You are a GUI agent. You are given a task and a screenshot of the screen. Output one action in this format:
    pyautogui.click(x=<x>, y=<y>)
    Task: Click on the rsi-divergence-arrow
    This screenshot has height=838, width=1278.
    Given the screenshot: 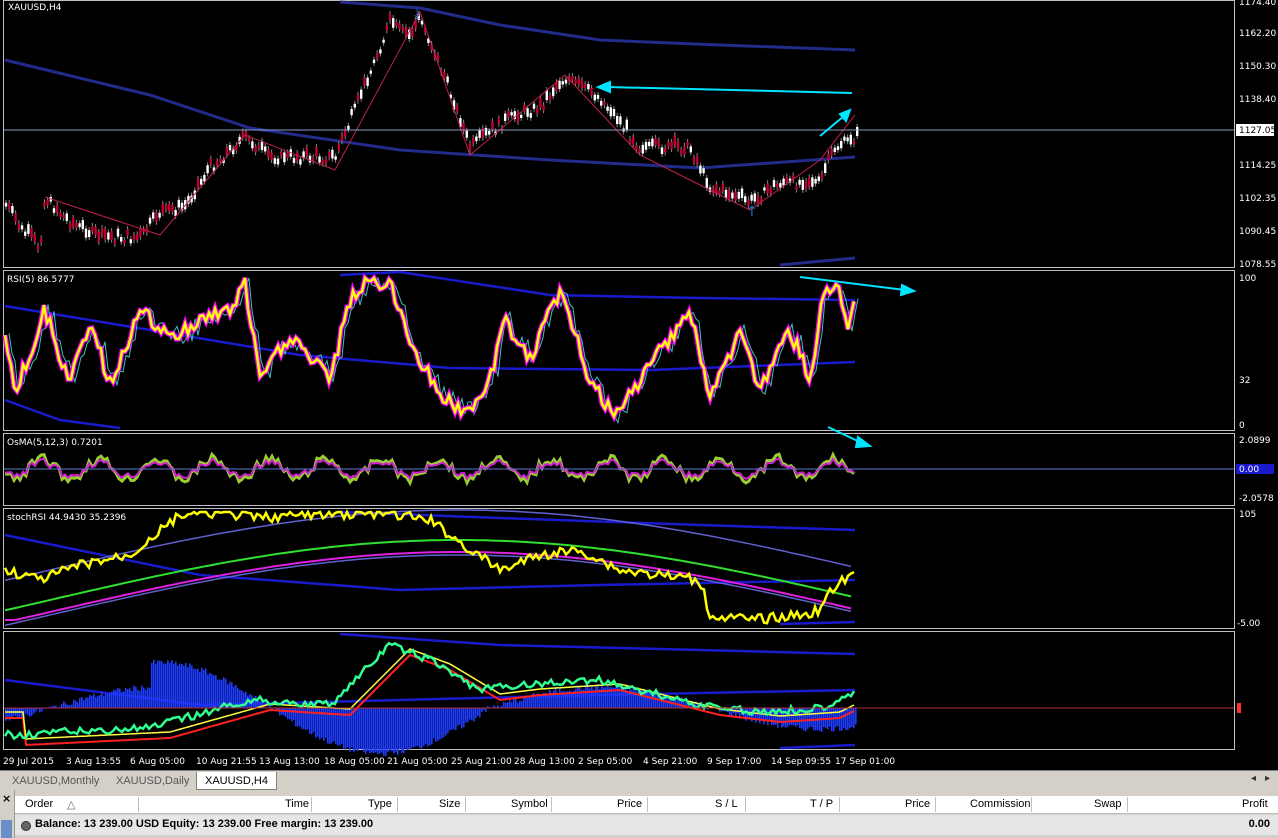 What is the action you would take?
    pyautogui.click(x=852, y=283)
    